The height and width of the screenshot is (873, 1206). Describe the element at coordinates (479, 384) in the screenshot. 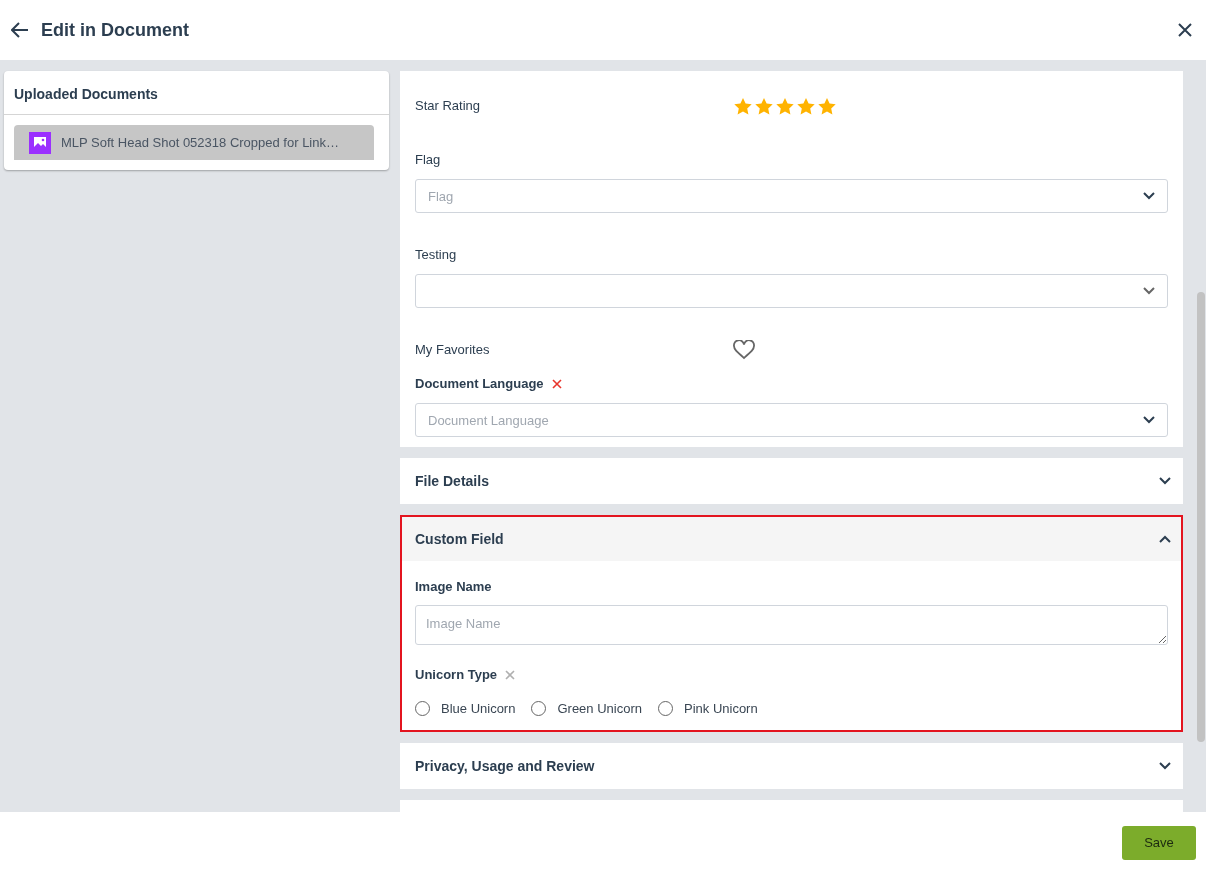

I see `field-label: Document Language` at that location.